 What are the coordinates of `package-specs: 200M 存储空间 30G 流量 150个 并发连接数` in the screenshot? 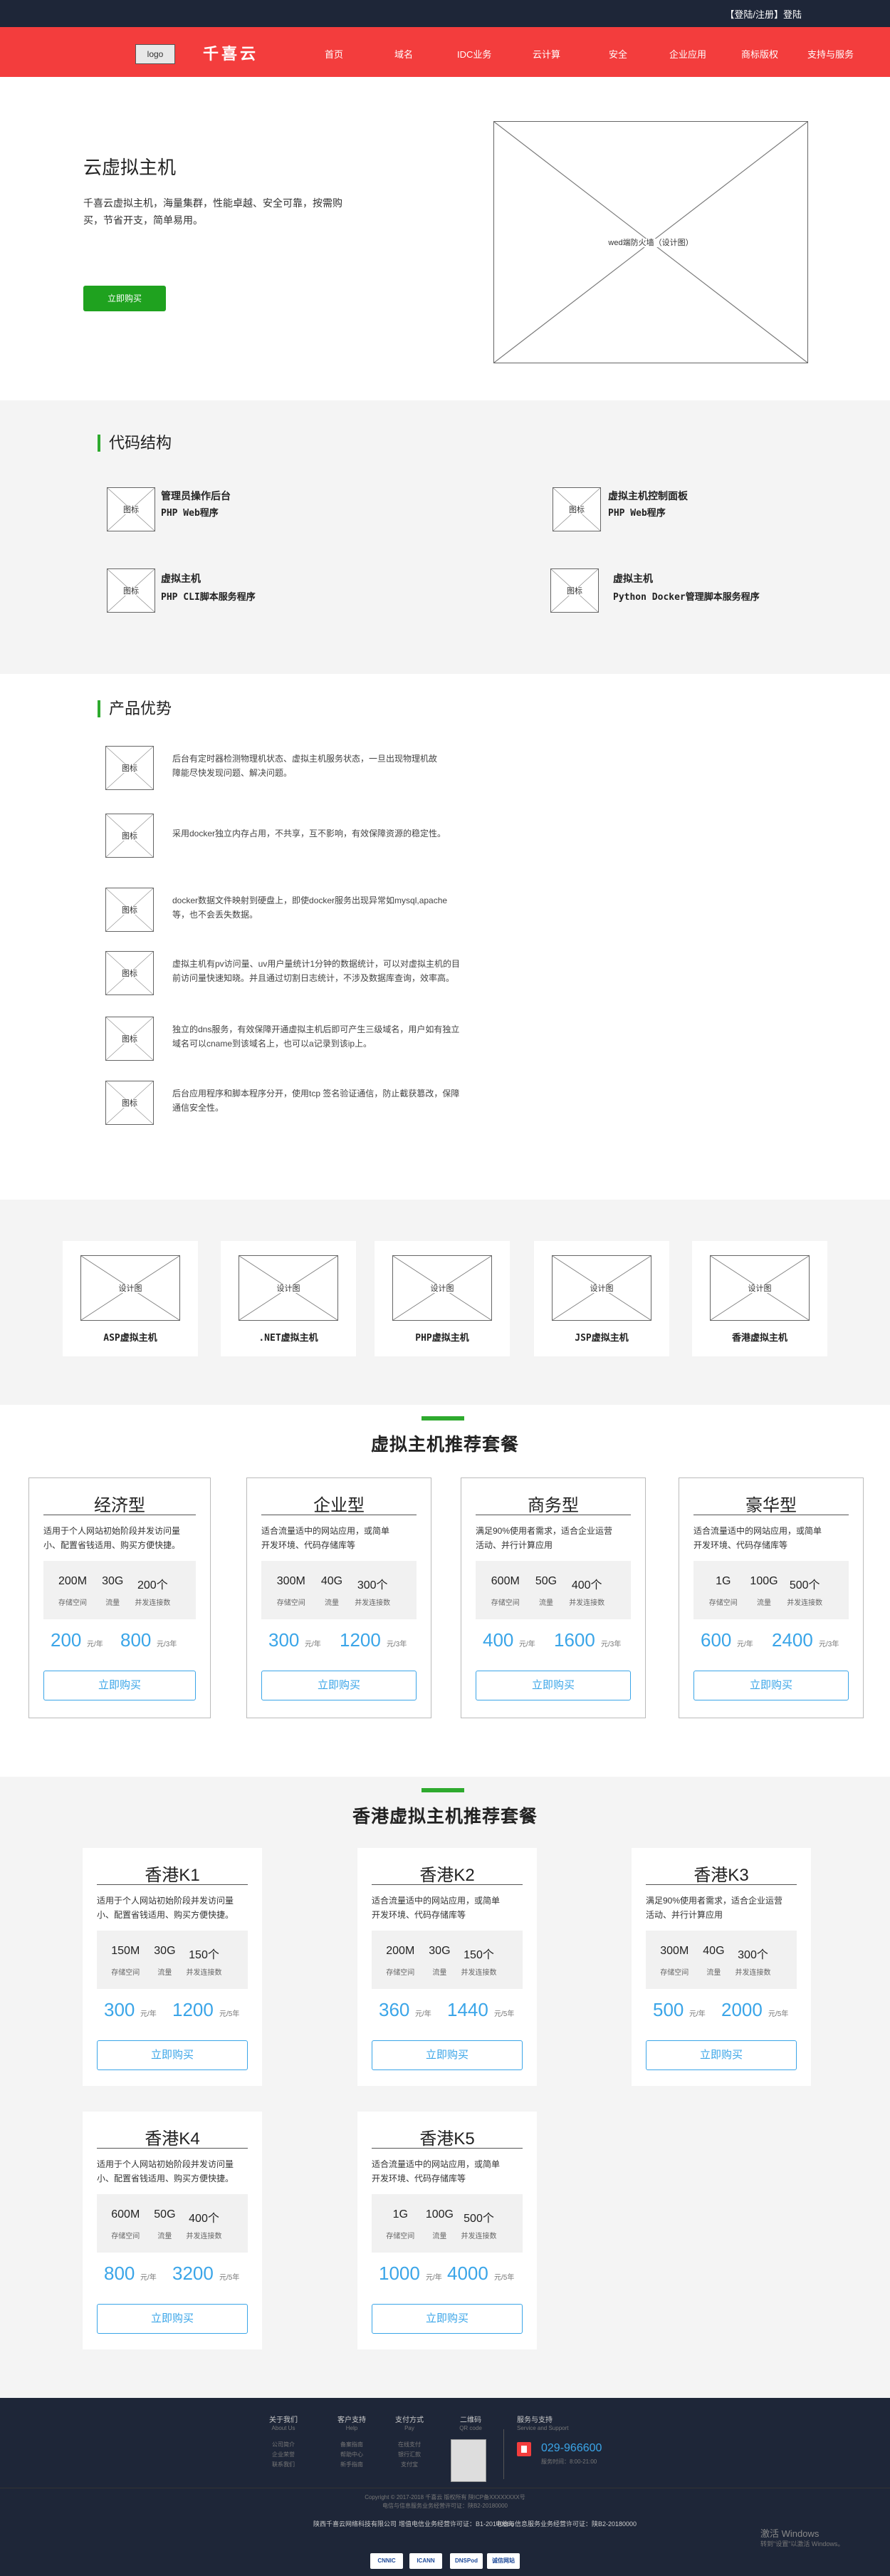 It's located at (447, 1960).